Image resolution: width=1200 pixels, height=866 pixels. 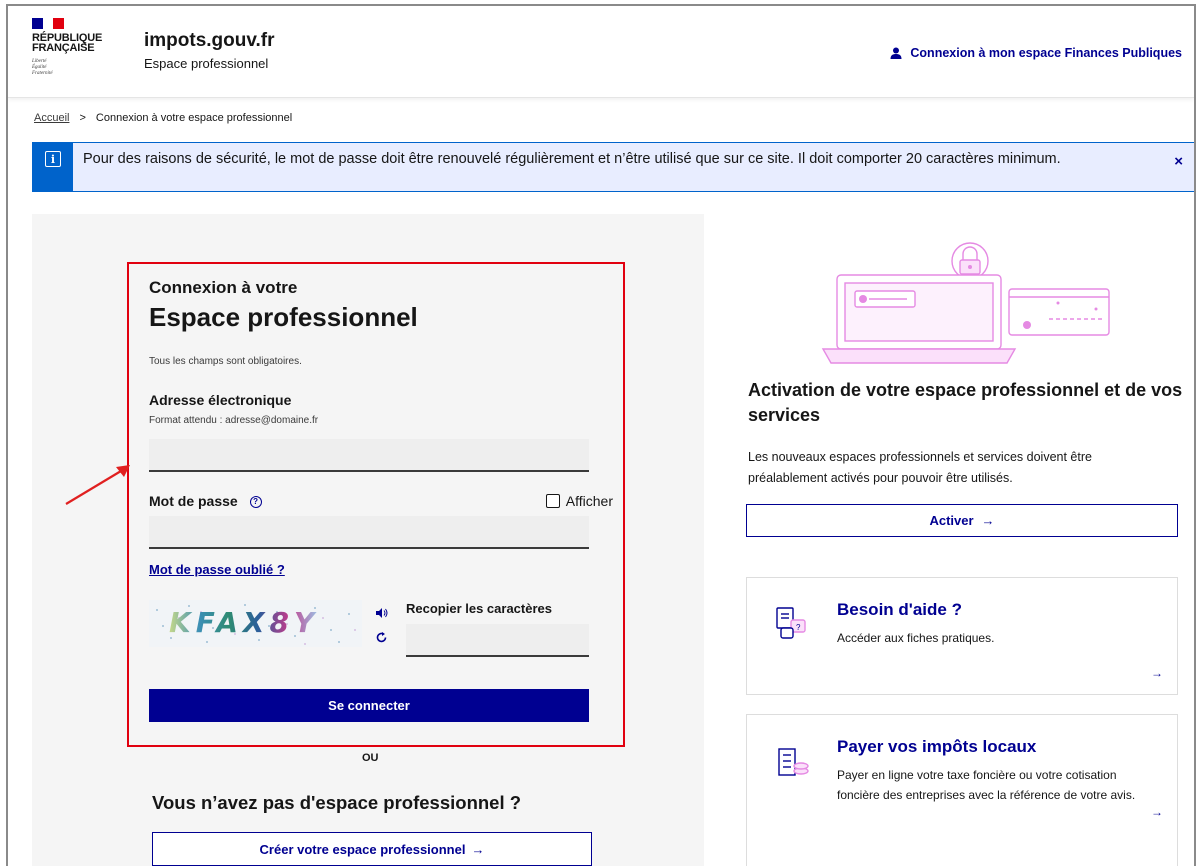 What do you see at coordinates (793, 762) in the screenshot?
I see `coins-building-icon` at bounding box center [793, 762].